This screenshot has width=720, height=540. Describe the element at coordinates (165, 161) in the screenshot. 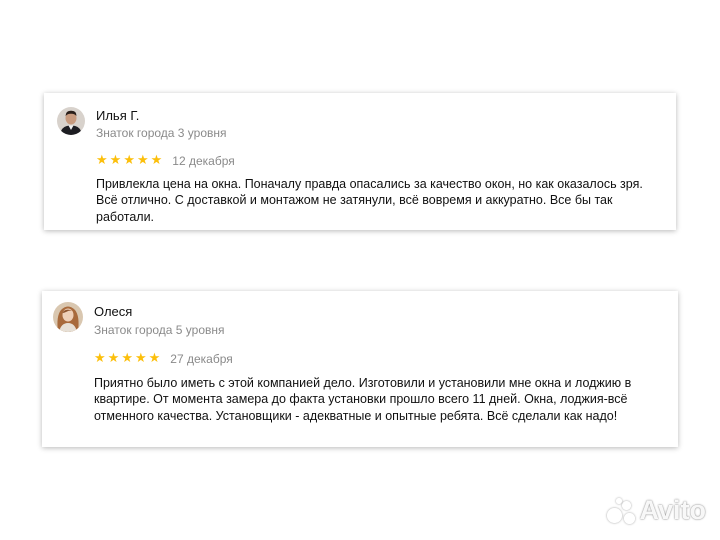

I see `rating: ★ ★ ★ ★ ★ 12 декабря` at that location.